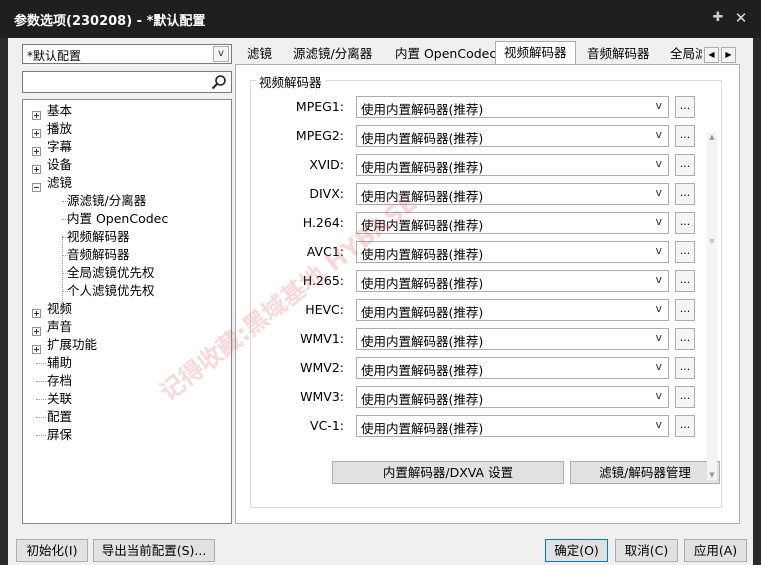 This screenshot has width=761, height=565. Describe the element at coordinates (712, 475) in the screenshot. I see `scroll-down-icon: ▼` at that location.